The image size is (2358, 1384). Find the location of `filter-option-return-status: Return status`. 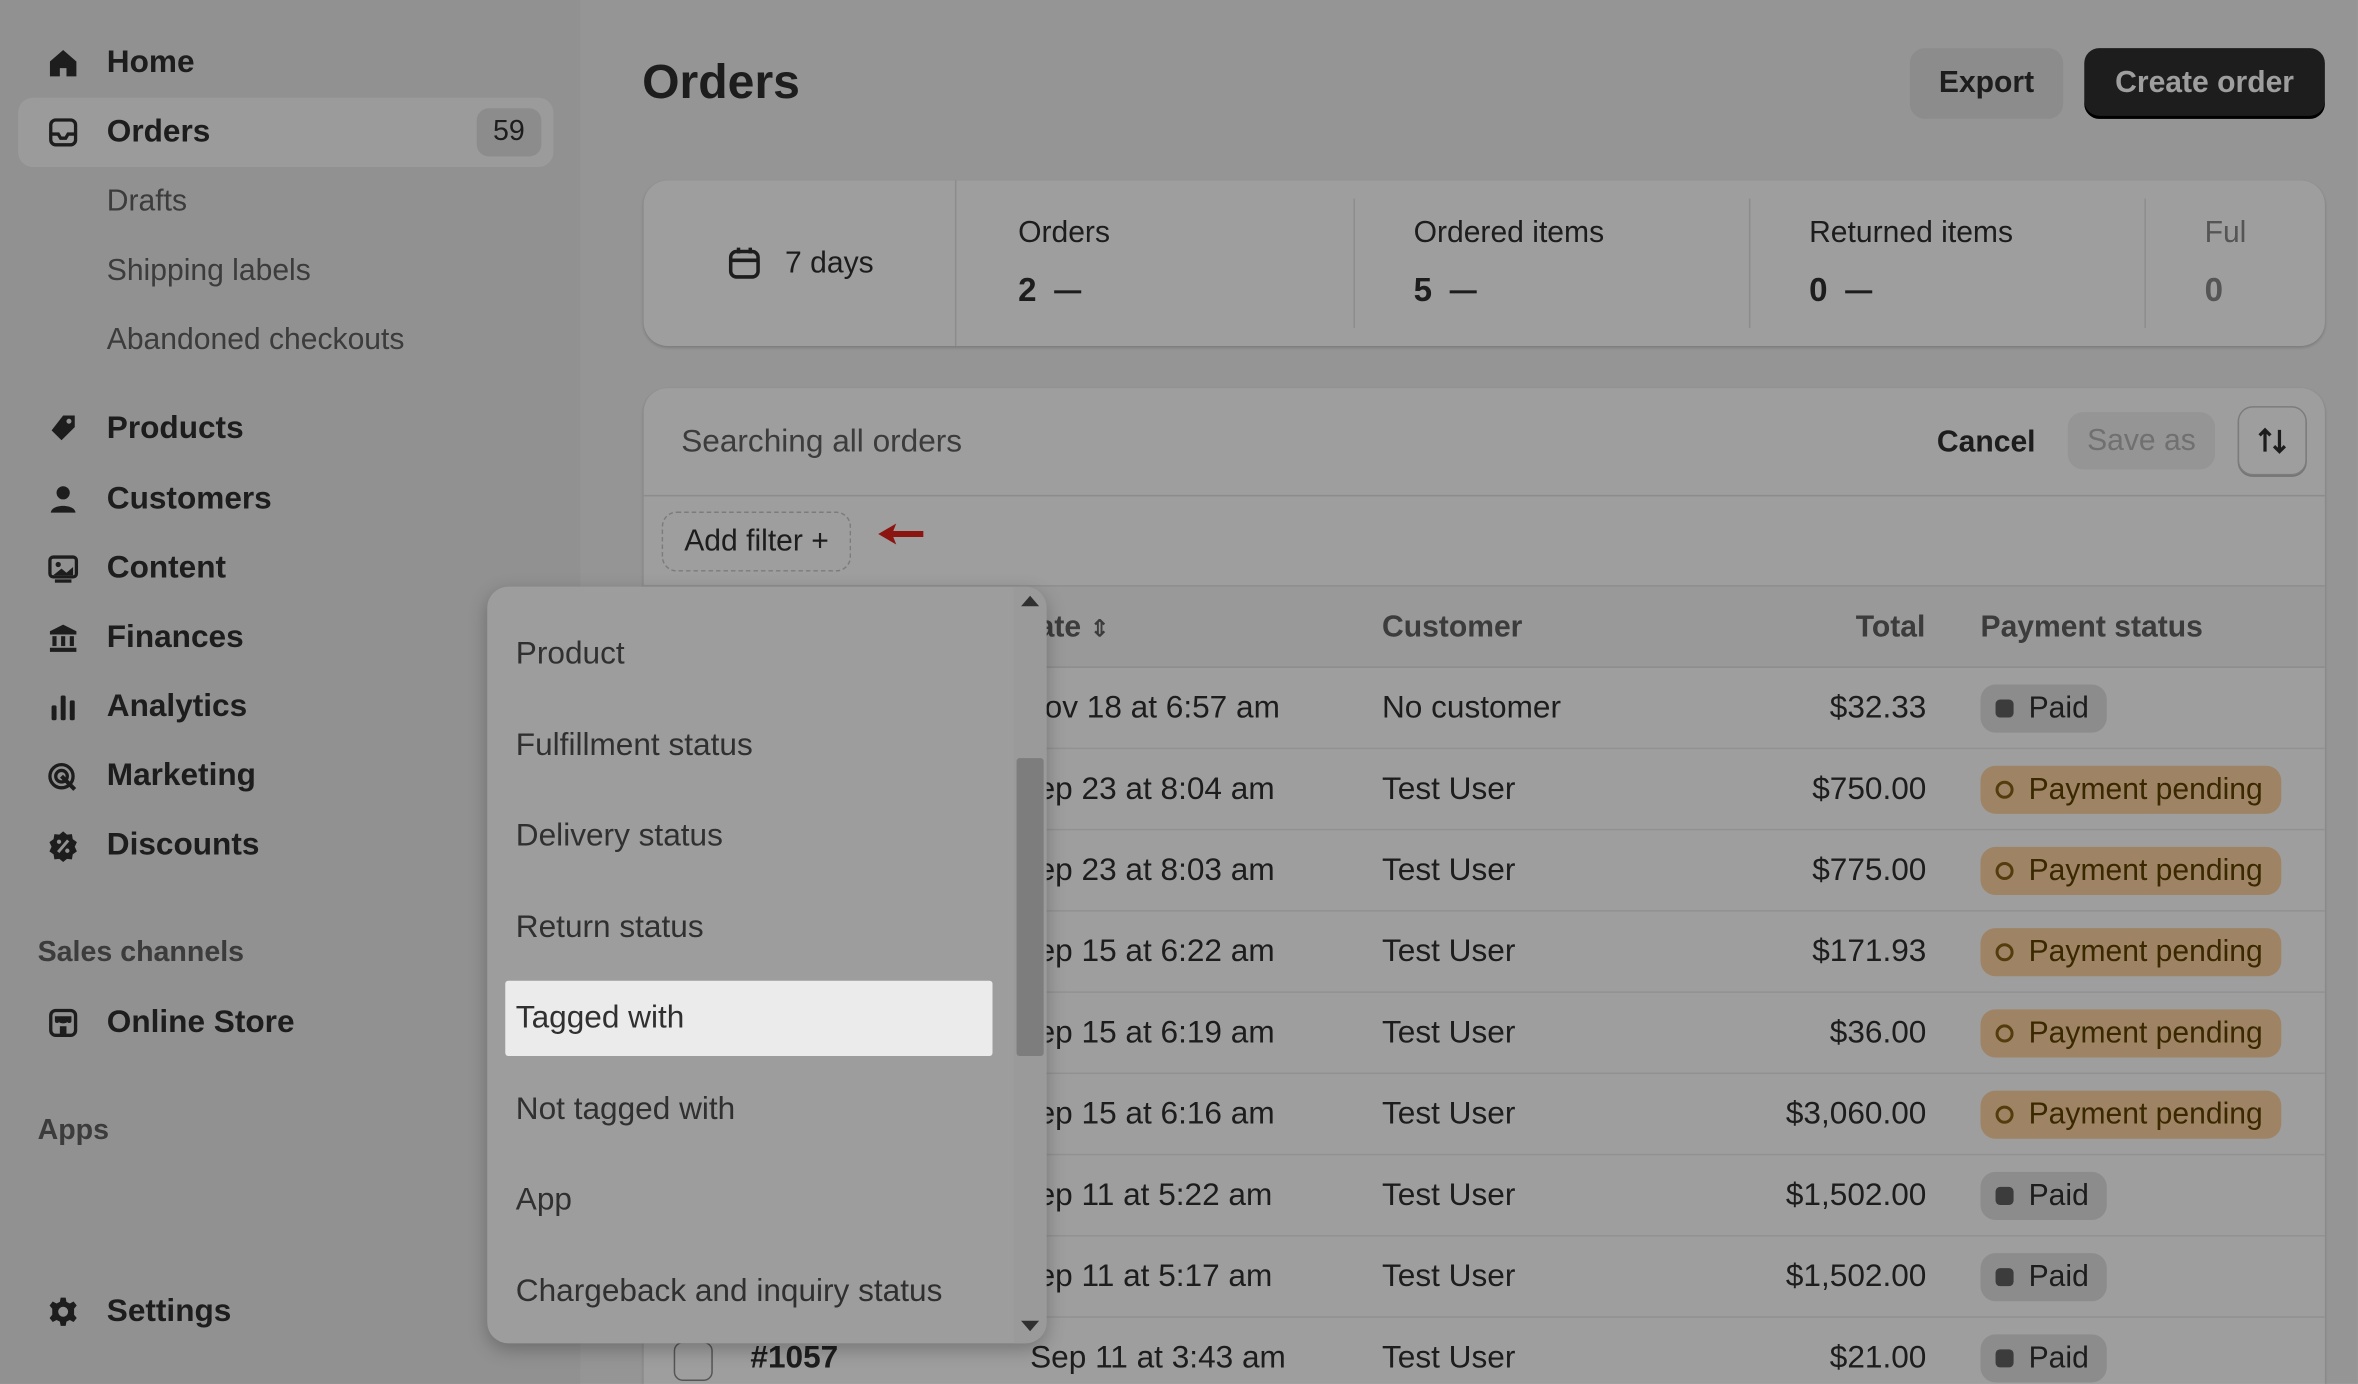

filter-option-return-status: Return status is located at coordinates (748, 928).